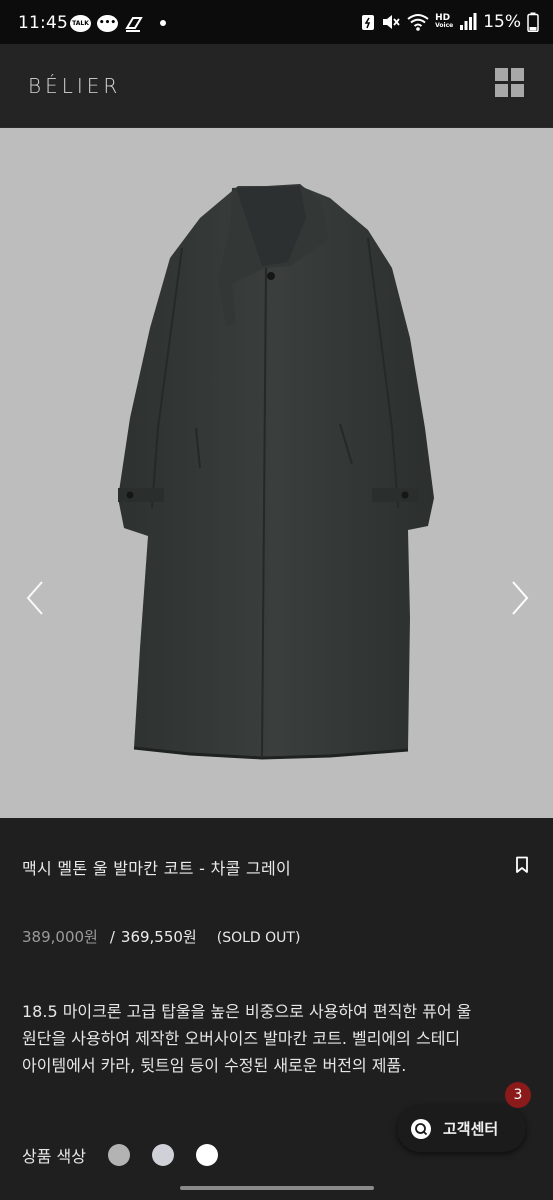 The width and height of the screenshot is (553, 1200). I want to click on wifi-icon, so click(418, 22).